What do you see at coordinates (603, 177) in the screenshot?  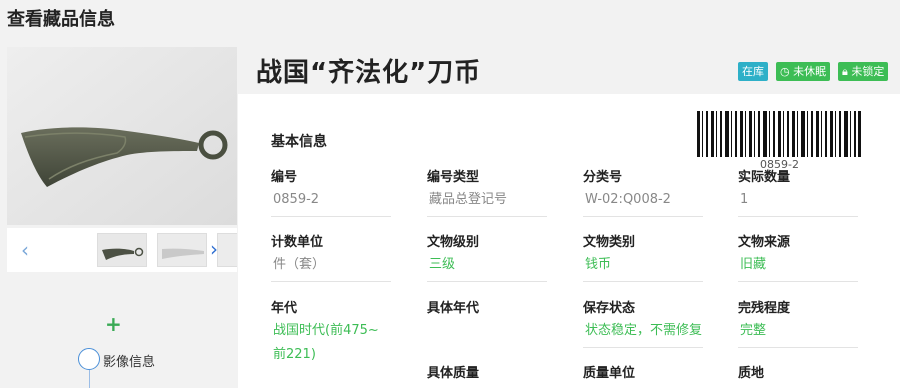 I see `field-label-fenleihao: 分类号` at bounding box center [603, 177].